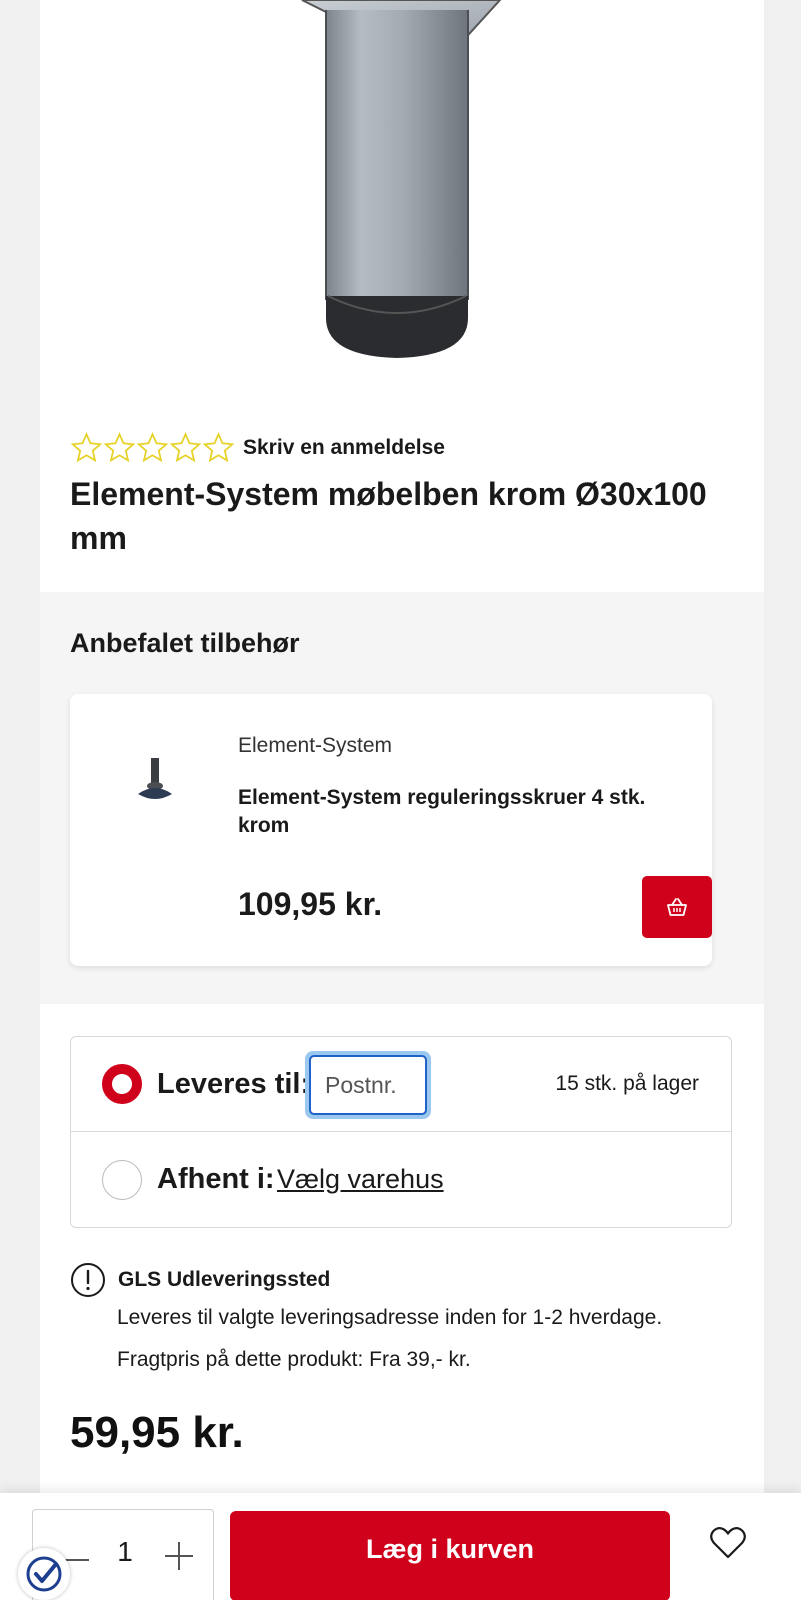  I want to click on add-to-cart-button: Læg i kurven, so click(450, 1555).